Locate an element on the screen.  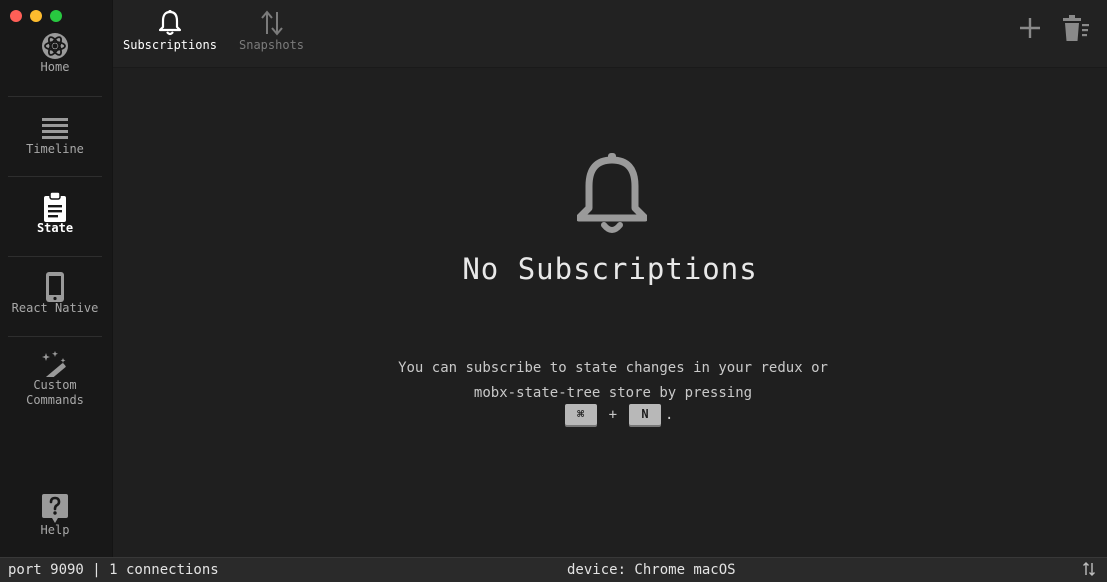
zoom-window-button is located at coordinates (56, 16).